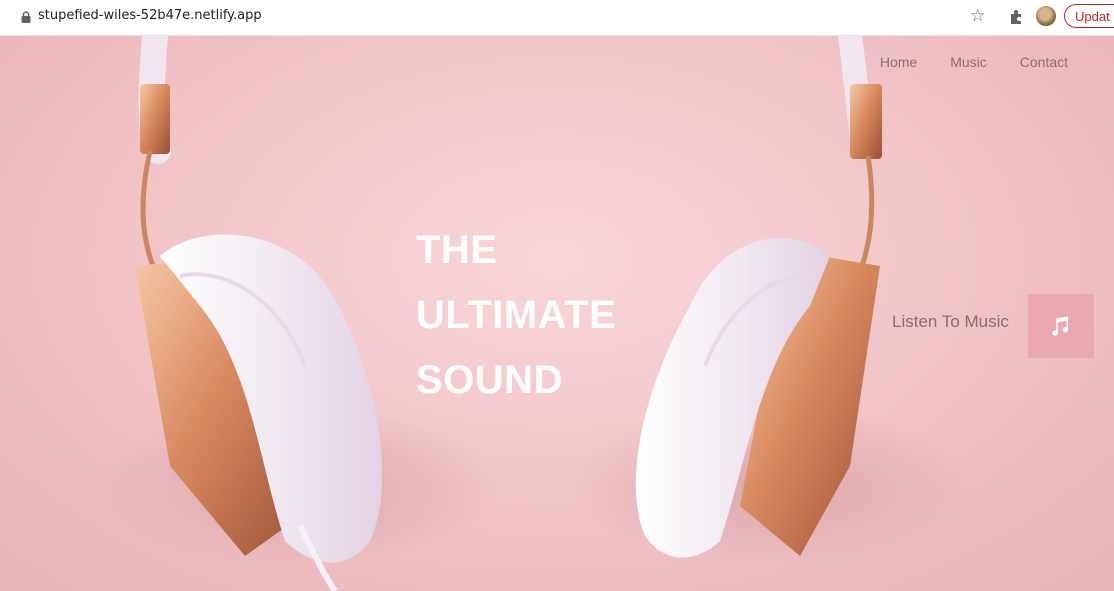 This screenshot has width=1114, height=591. Describe the element at coordinates (1089, 16) in the screenshot. I see `update-button: Updat` at that location.